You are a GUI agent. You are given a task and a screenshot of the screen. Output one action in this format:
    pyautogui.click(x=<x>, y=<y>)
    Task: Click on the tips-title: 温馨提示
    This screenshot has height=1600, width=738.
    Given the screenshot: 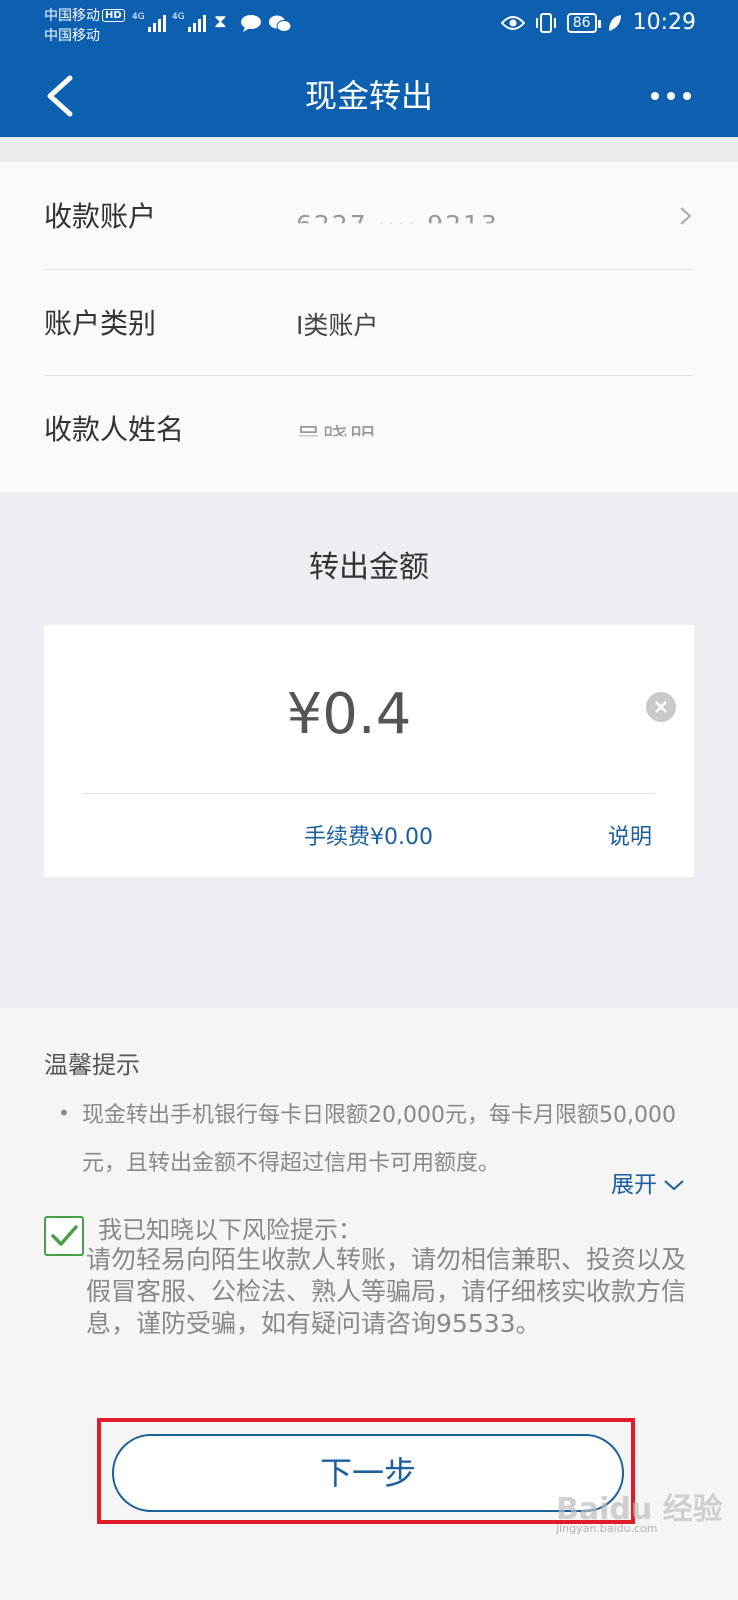 What is the action you would take?
    pyautogui.click(x=92, y=1065)
    